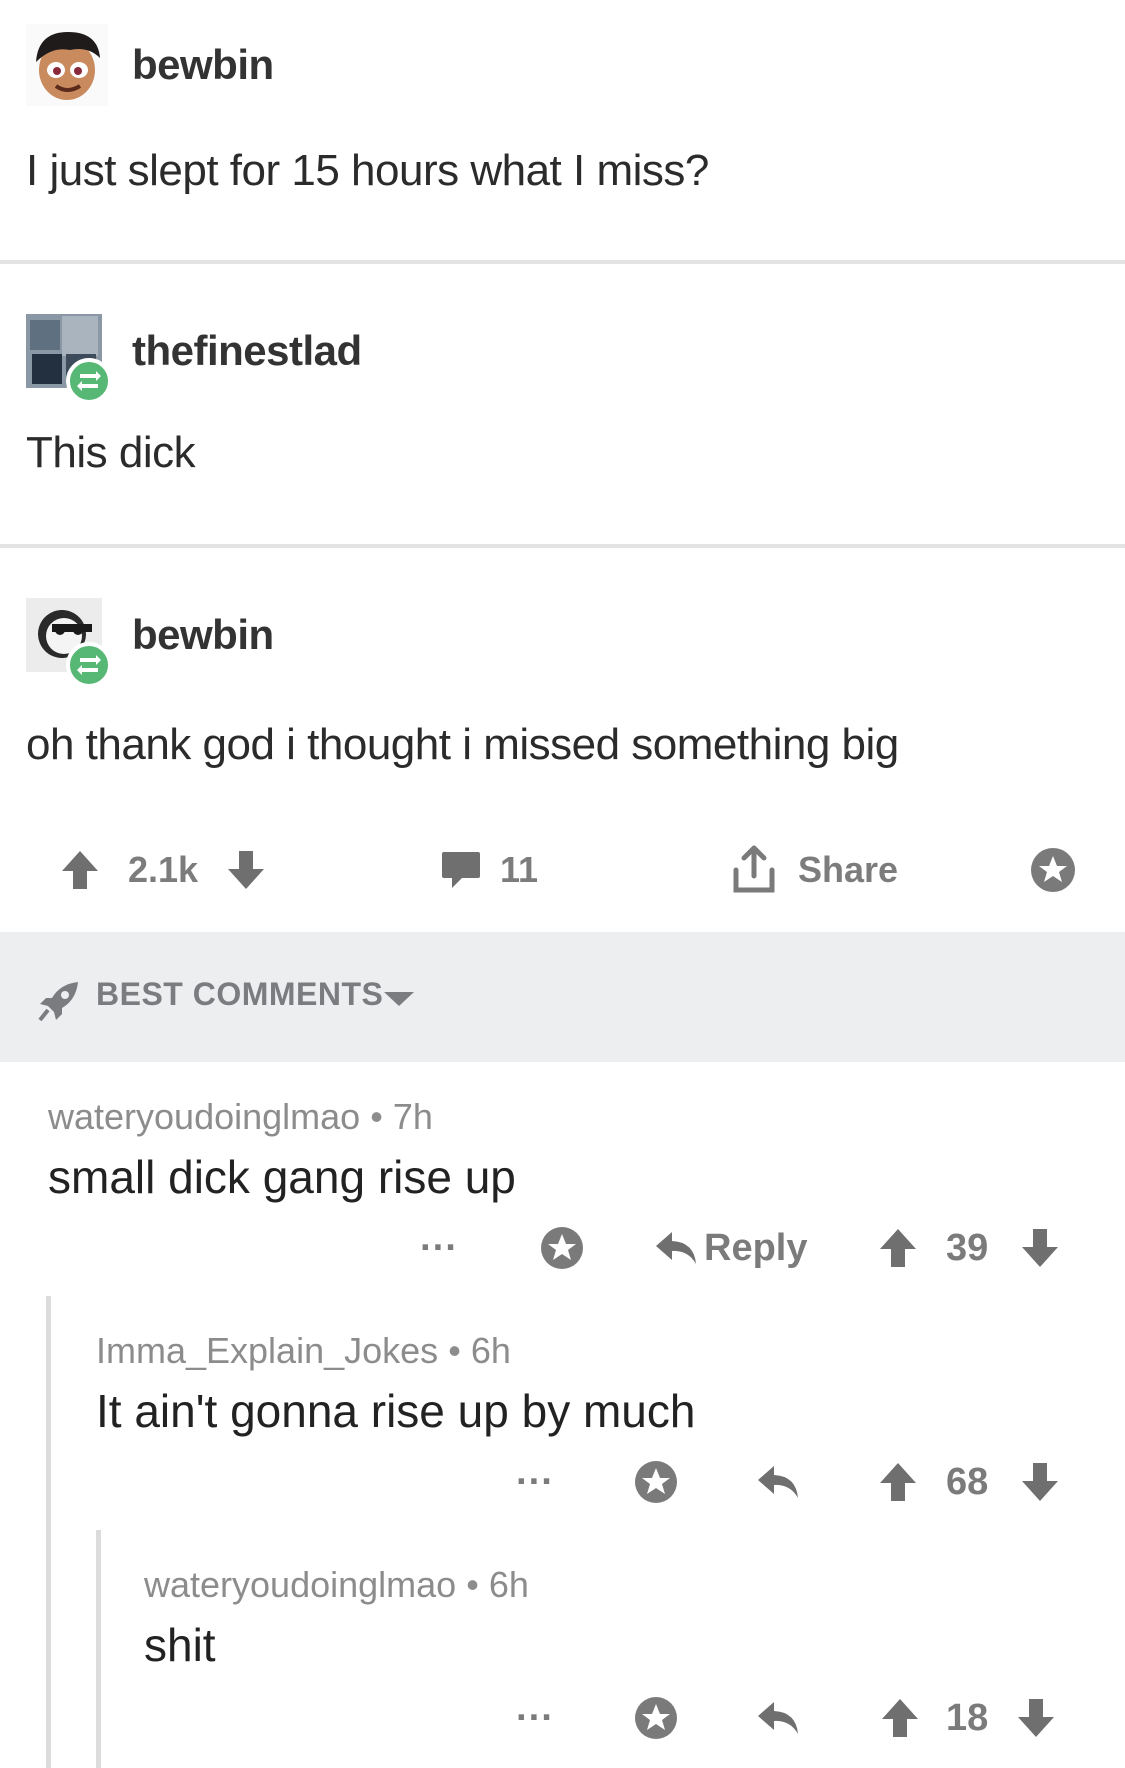 Image resolution: width=1125 pixels, height=1768 pixels. Describe the element at coordinates (754, 870) in the screenshot. I see `share-icon` at that location.